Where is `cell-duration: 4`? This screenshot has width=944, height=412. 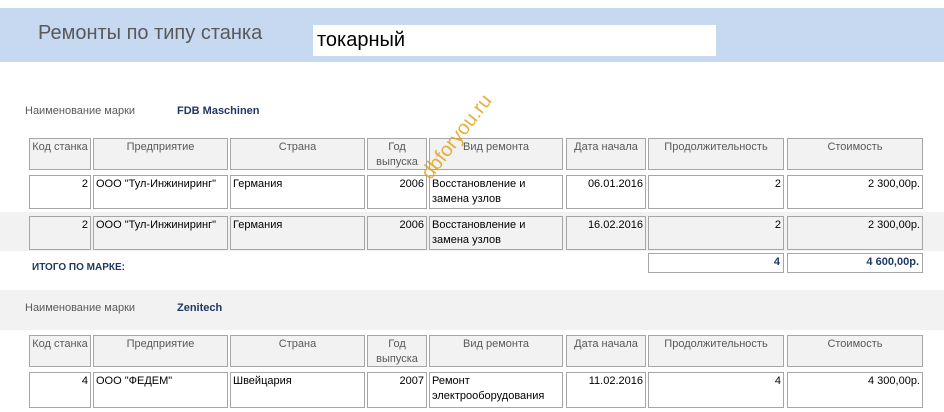 cell-duration: 4 is located at coordinates (716, 390).